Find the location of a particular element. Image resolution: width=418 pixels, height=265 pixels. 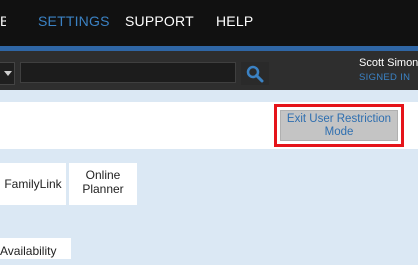

nav-item-help: HELP is located at coordinates (234, 21).